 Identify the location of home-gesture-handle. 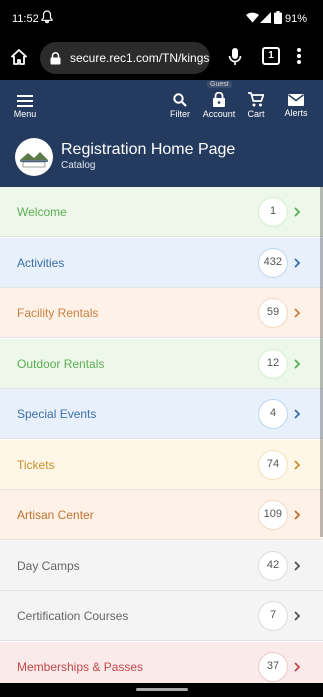
(162, 689).